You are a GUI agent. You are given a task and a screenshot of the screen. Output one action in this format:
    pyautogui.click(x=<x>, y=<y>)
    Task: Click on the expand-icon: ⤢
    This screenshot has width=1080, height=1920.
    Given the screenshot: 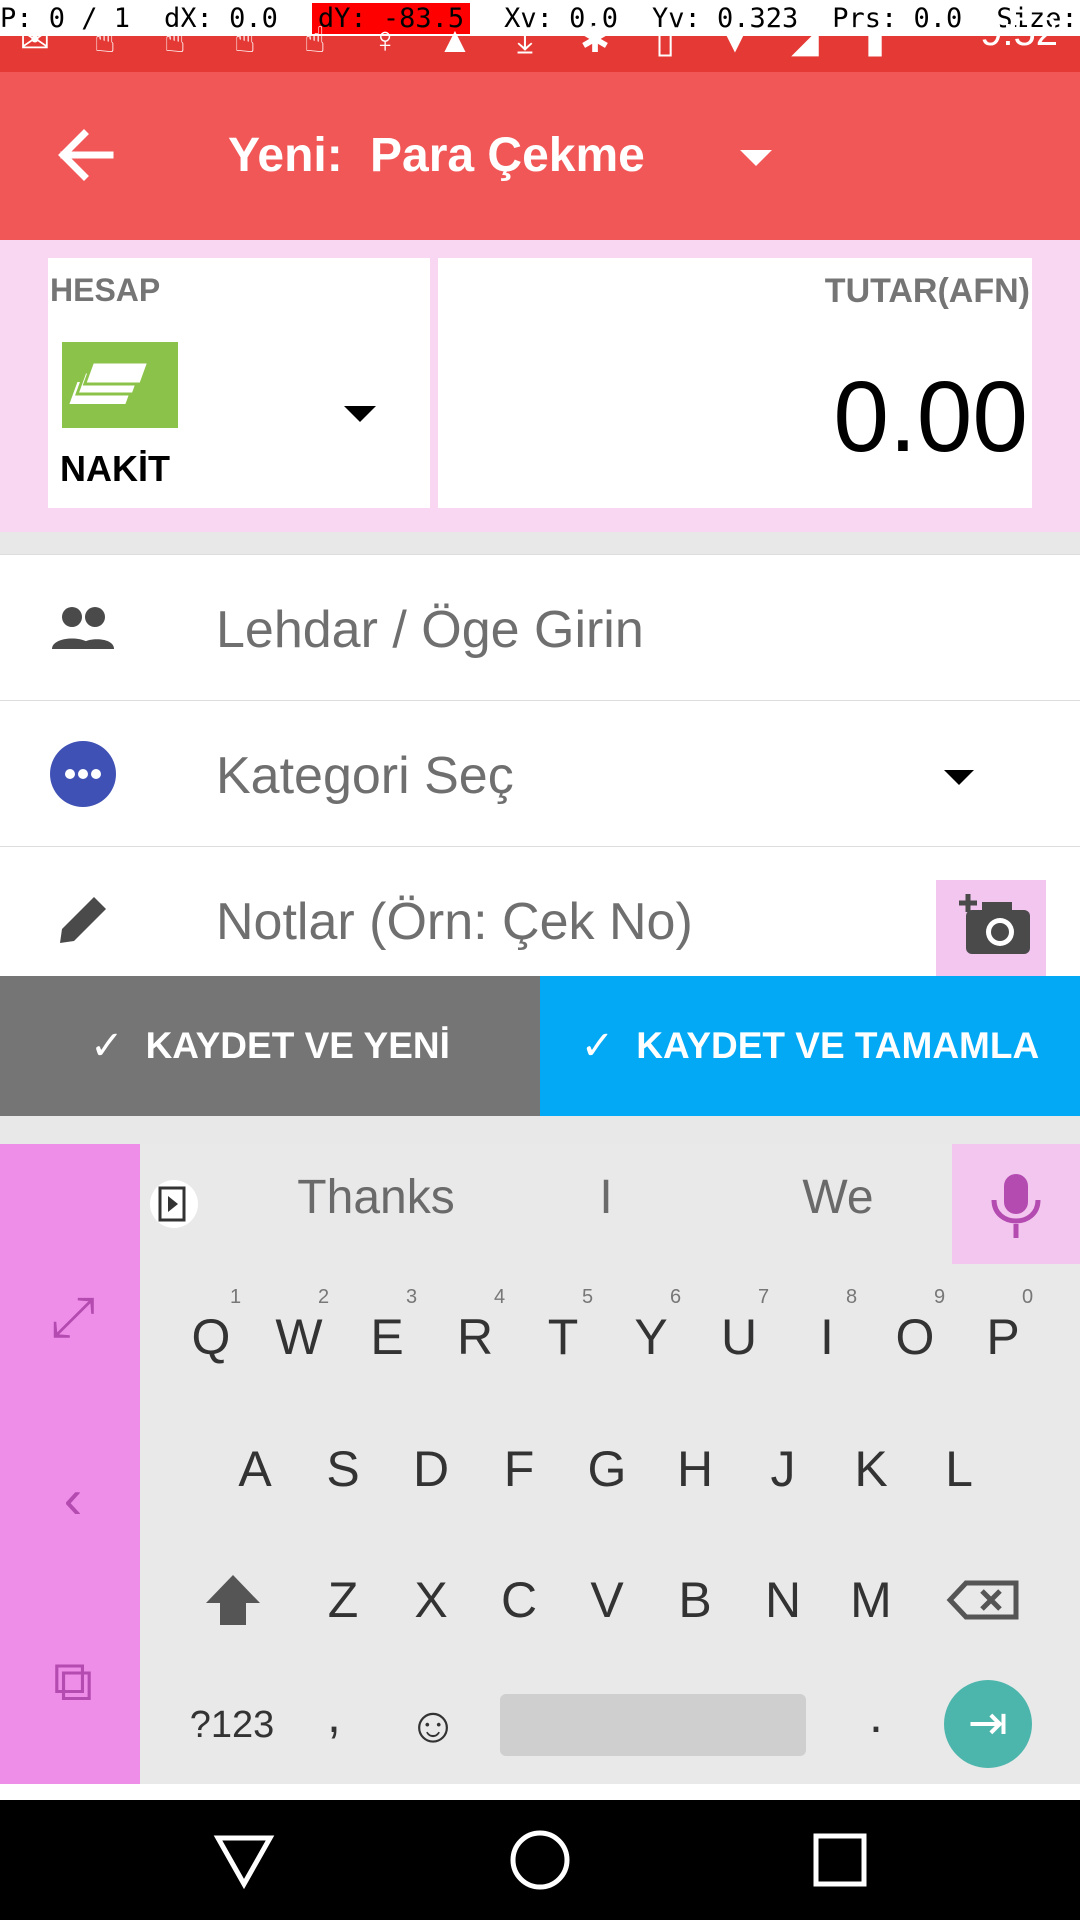 What is the action you would take?
    pyautogui.click(x=73, y=1317)
    